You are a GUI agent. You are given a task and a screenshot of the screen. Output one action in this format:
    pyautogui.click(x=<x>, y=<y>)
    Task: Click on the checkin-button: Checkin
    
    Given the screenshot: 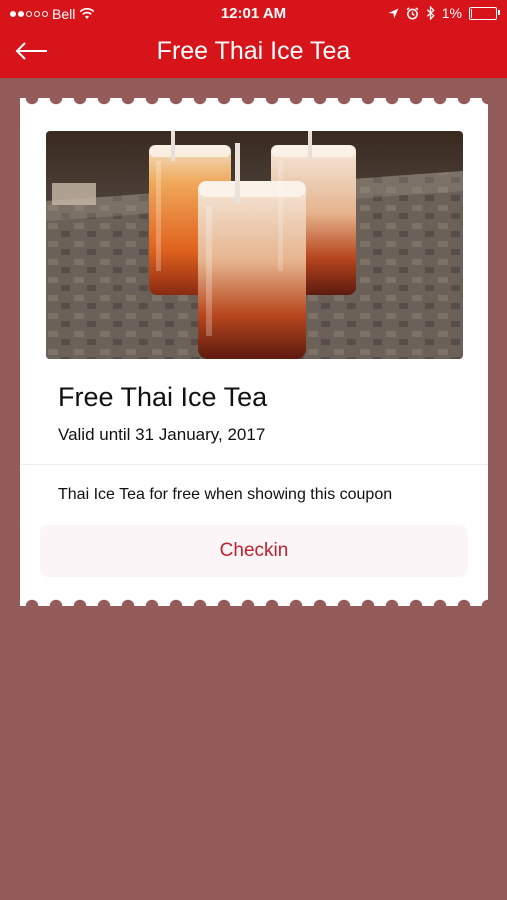 What is the action you would take?
    pyautogui.click(x=254, y=551)
    